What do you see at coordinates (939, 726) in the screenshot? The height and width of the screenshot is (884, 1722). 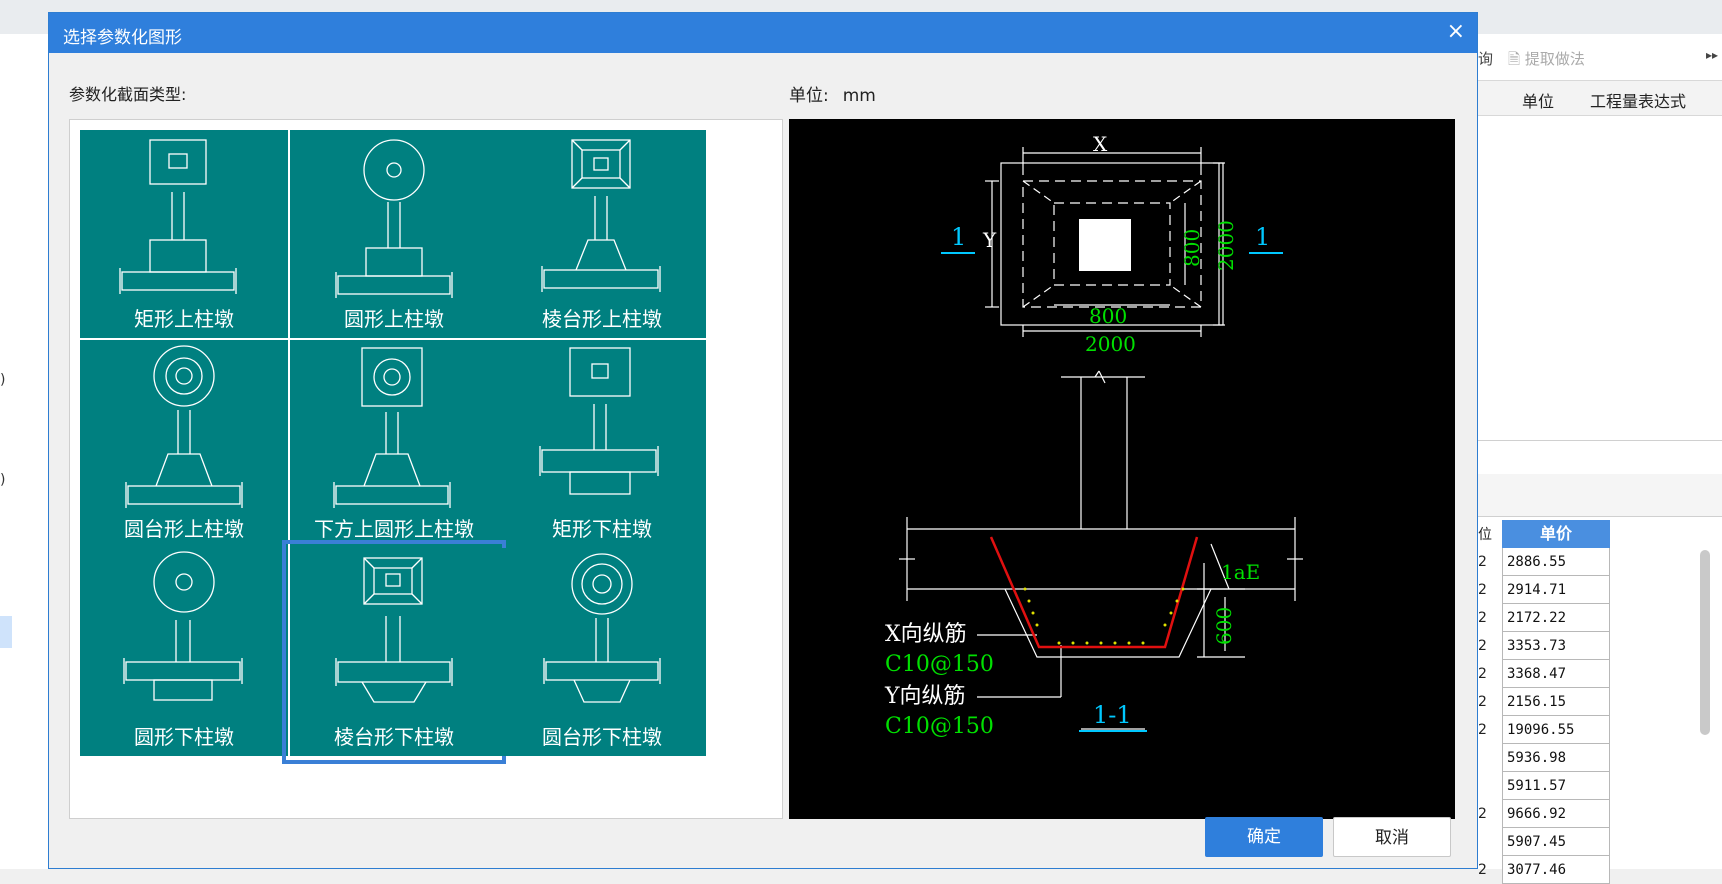 I see `y-rebar-value: C10@150` at bounding box center [939, 726].